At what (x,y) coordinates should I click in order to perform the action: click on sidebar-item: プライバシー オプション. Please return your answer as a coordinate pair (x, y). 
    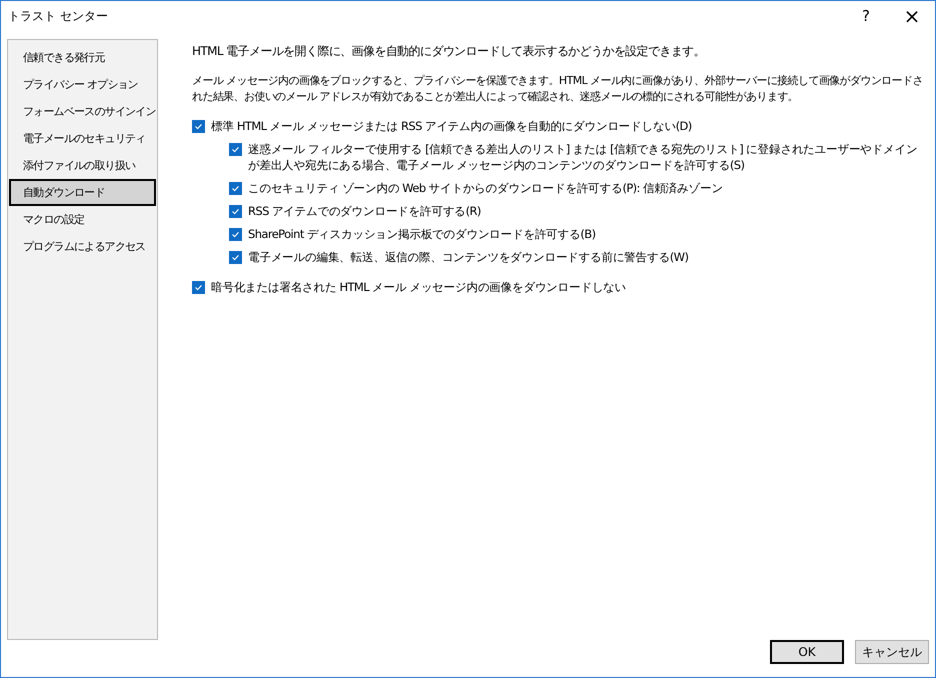
    Looking at the image, I should click on (82, 84).